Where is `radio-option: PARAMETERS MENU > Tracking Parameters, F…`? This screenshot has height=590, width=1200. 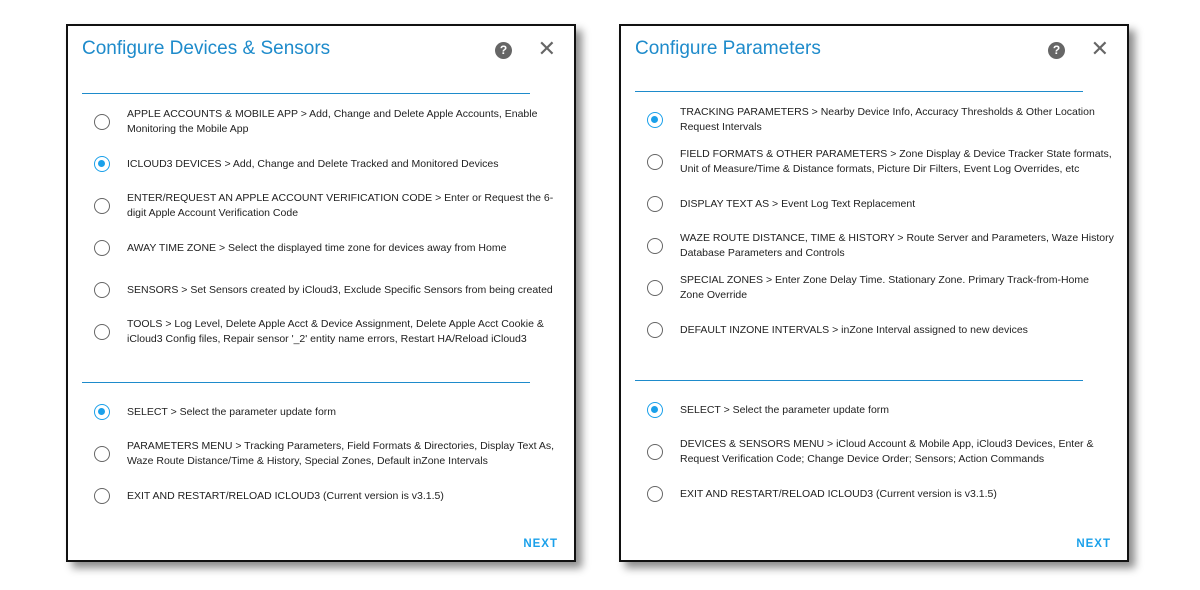 radio-option: PARAMETERS MENU > Tracking Parameters, F… is located at coordinates (329, 454).